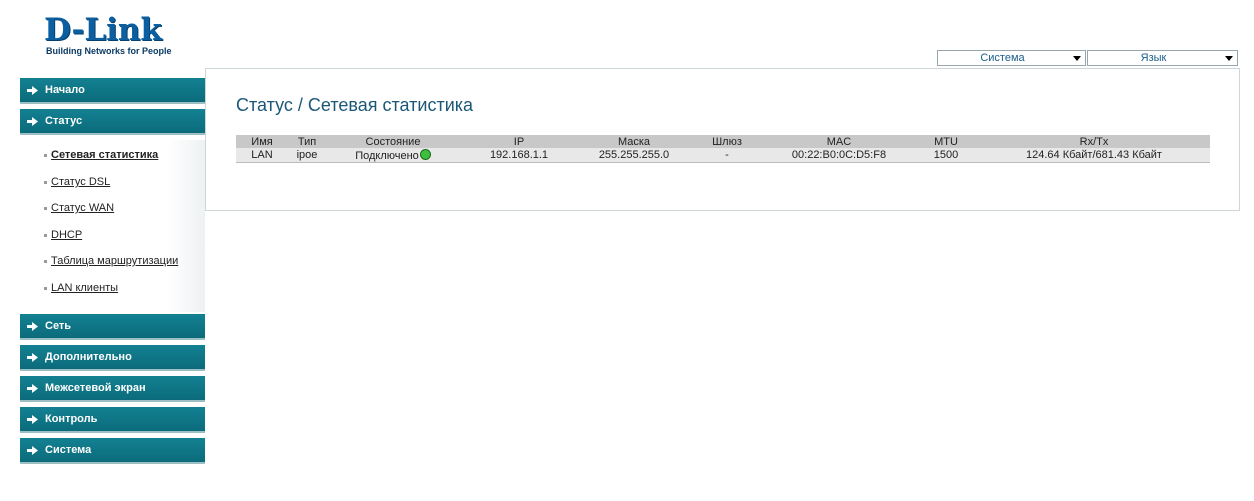 This screenshot has height=501, width=1254. What do you see at coordinates (262, 141) in the screenshot?
I see `column-header: Имя` at bounding box center [262, 141].